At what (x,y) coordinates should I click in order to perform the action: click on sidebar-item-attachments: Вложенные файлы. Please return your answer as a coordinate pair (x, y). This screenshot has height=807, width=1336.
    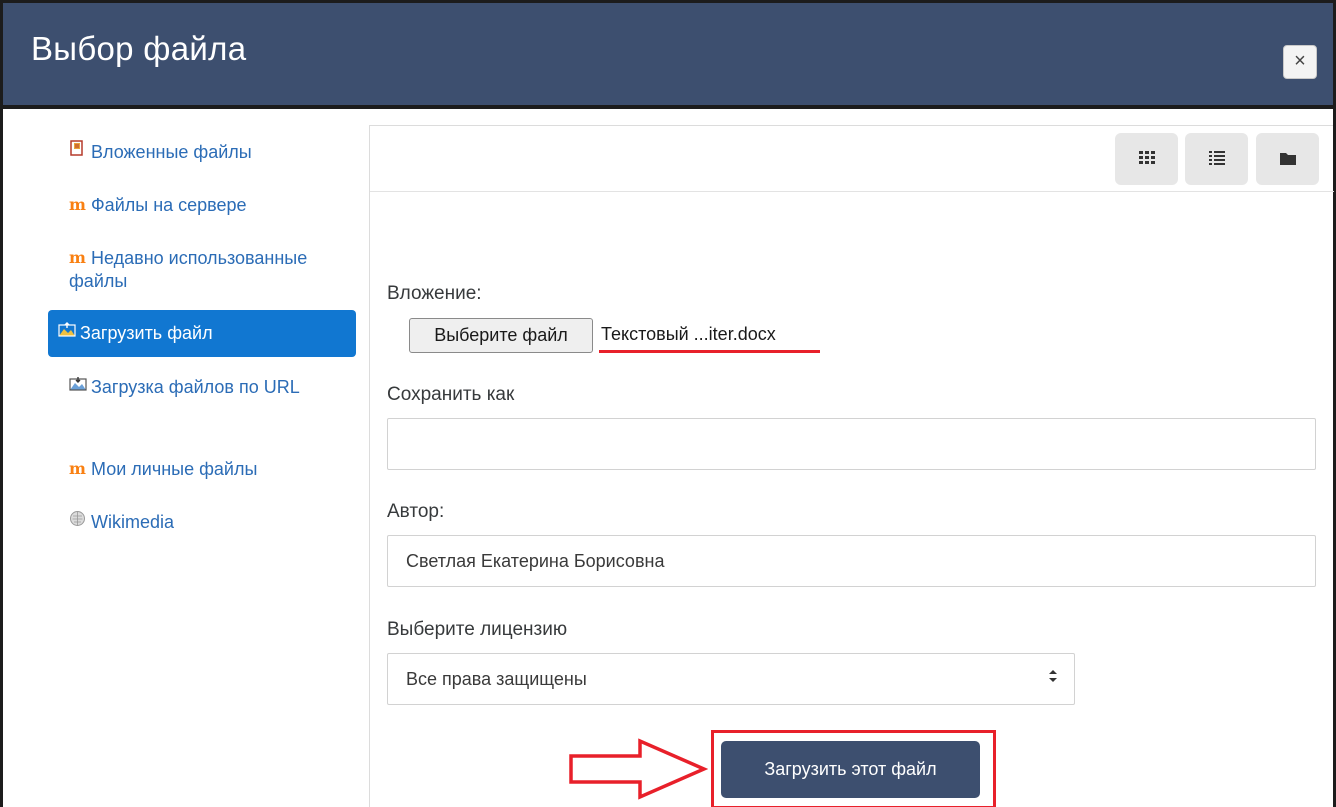
    Looking at the image, I should click on (201, 152).